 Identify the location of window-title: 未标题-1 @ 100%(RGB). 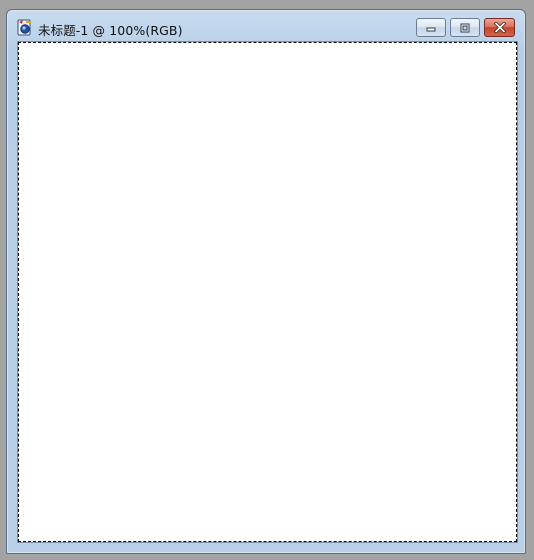
(110, 30).